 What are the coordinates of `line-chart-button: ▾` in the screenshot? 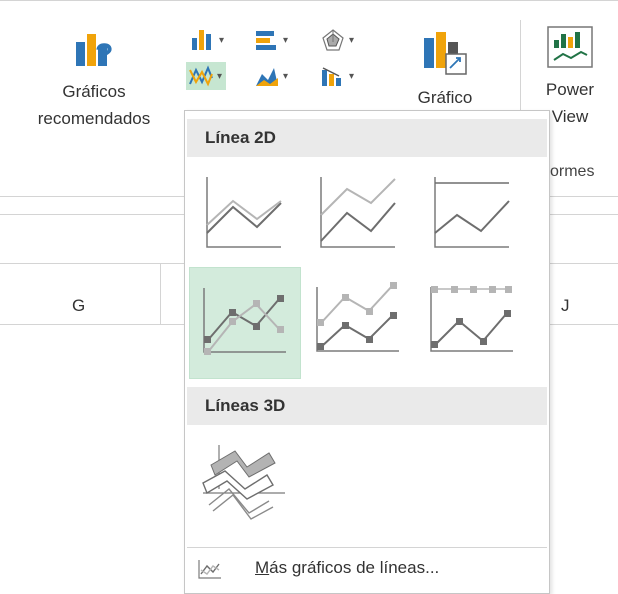 It's located at (206, 76).